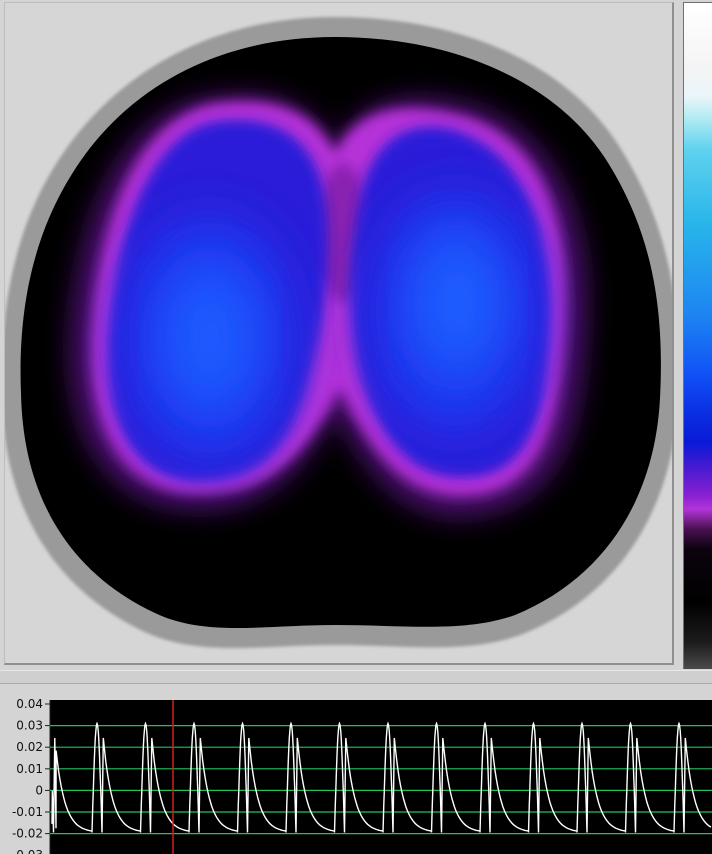 This screenshot has width=712, height=854. I want to click on panel-divider, so click(356, 677).